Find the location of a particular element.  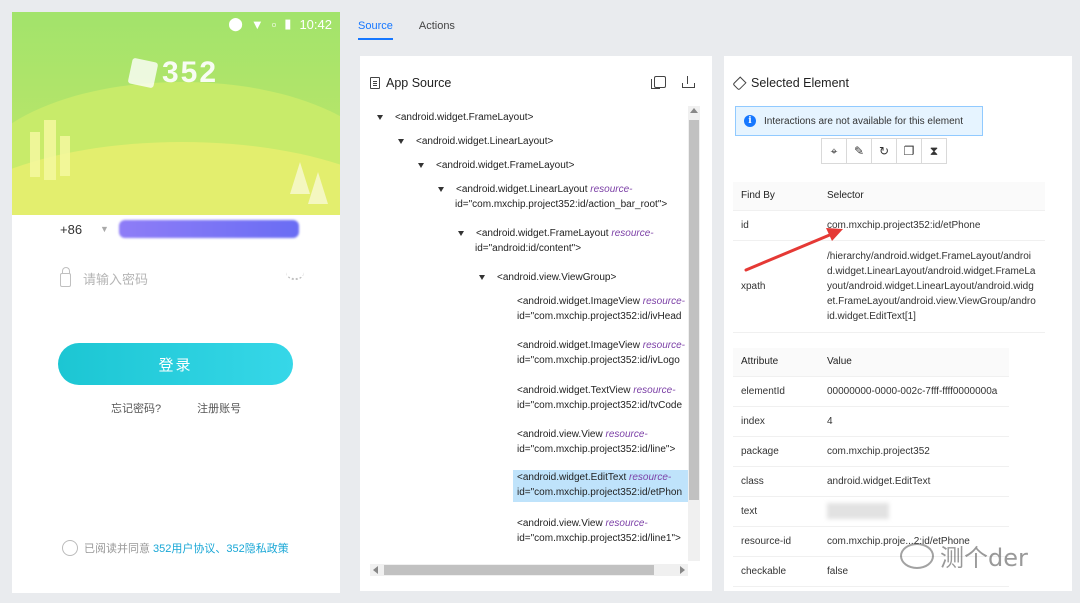

table-row: id com.mxchip.project352:id/etPhone is located at coordinates (889, 225).